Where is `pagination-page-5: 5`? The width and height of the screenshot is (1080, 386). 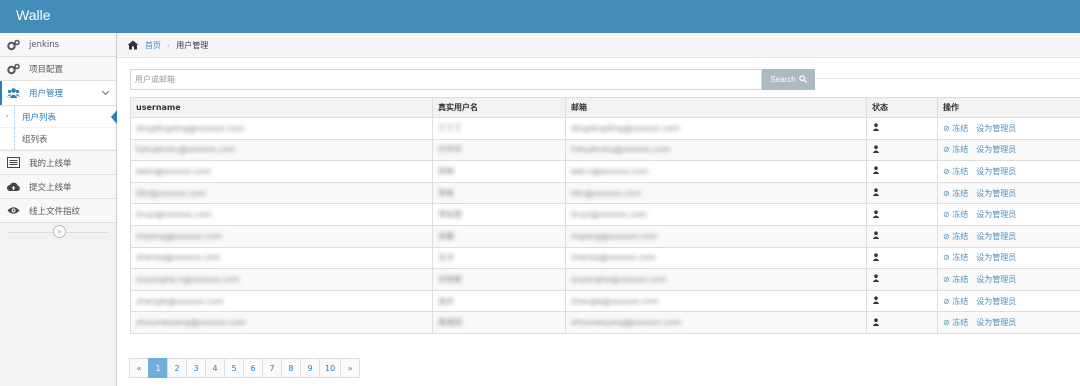 pagination-page-5: 5 is located at coordinates (234, 368).